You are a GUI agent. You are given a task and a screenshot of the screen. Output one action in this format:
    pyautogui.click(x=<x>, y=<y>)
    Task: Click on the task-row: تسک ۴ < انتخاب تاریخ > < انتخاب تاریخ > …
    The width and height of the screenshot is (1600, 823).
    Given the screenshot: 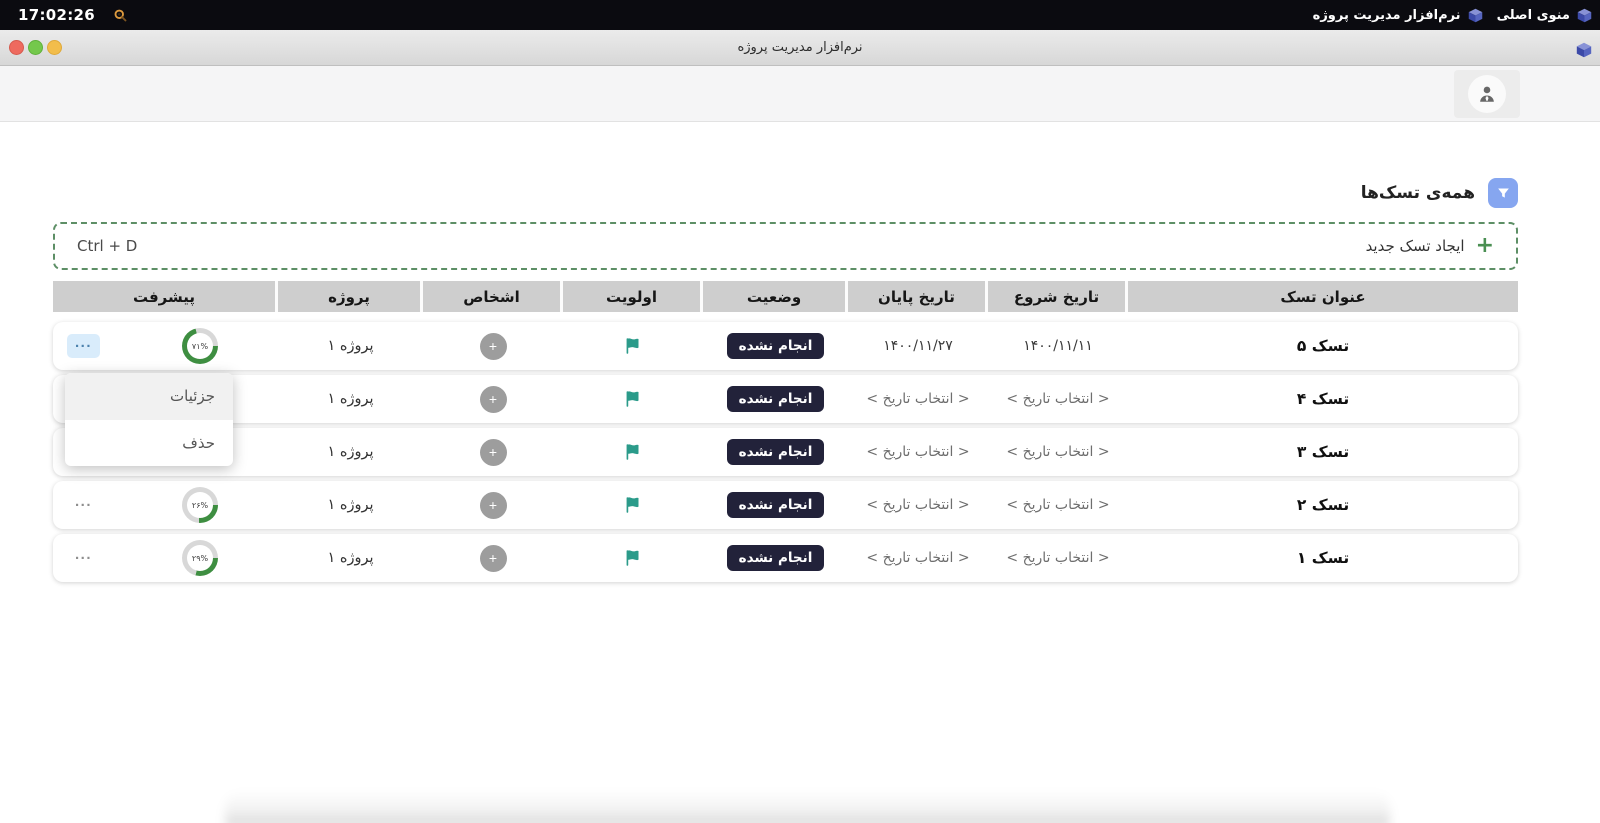 What is the action you would take?
    pyautogui.click(x=785, y=399)
    